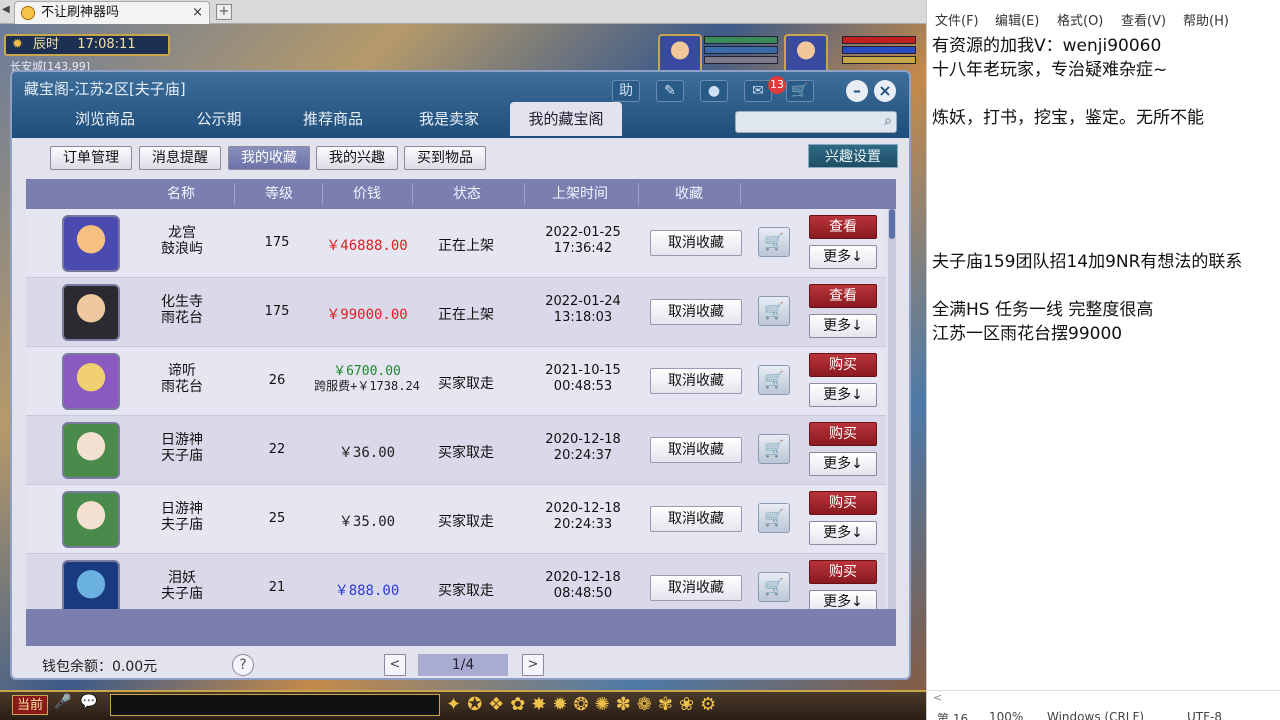  Describe the element at coordinates (714, 91) in the screenshot. I see `record-icon: ●` at that location.